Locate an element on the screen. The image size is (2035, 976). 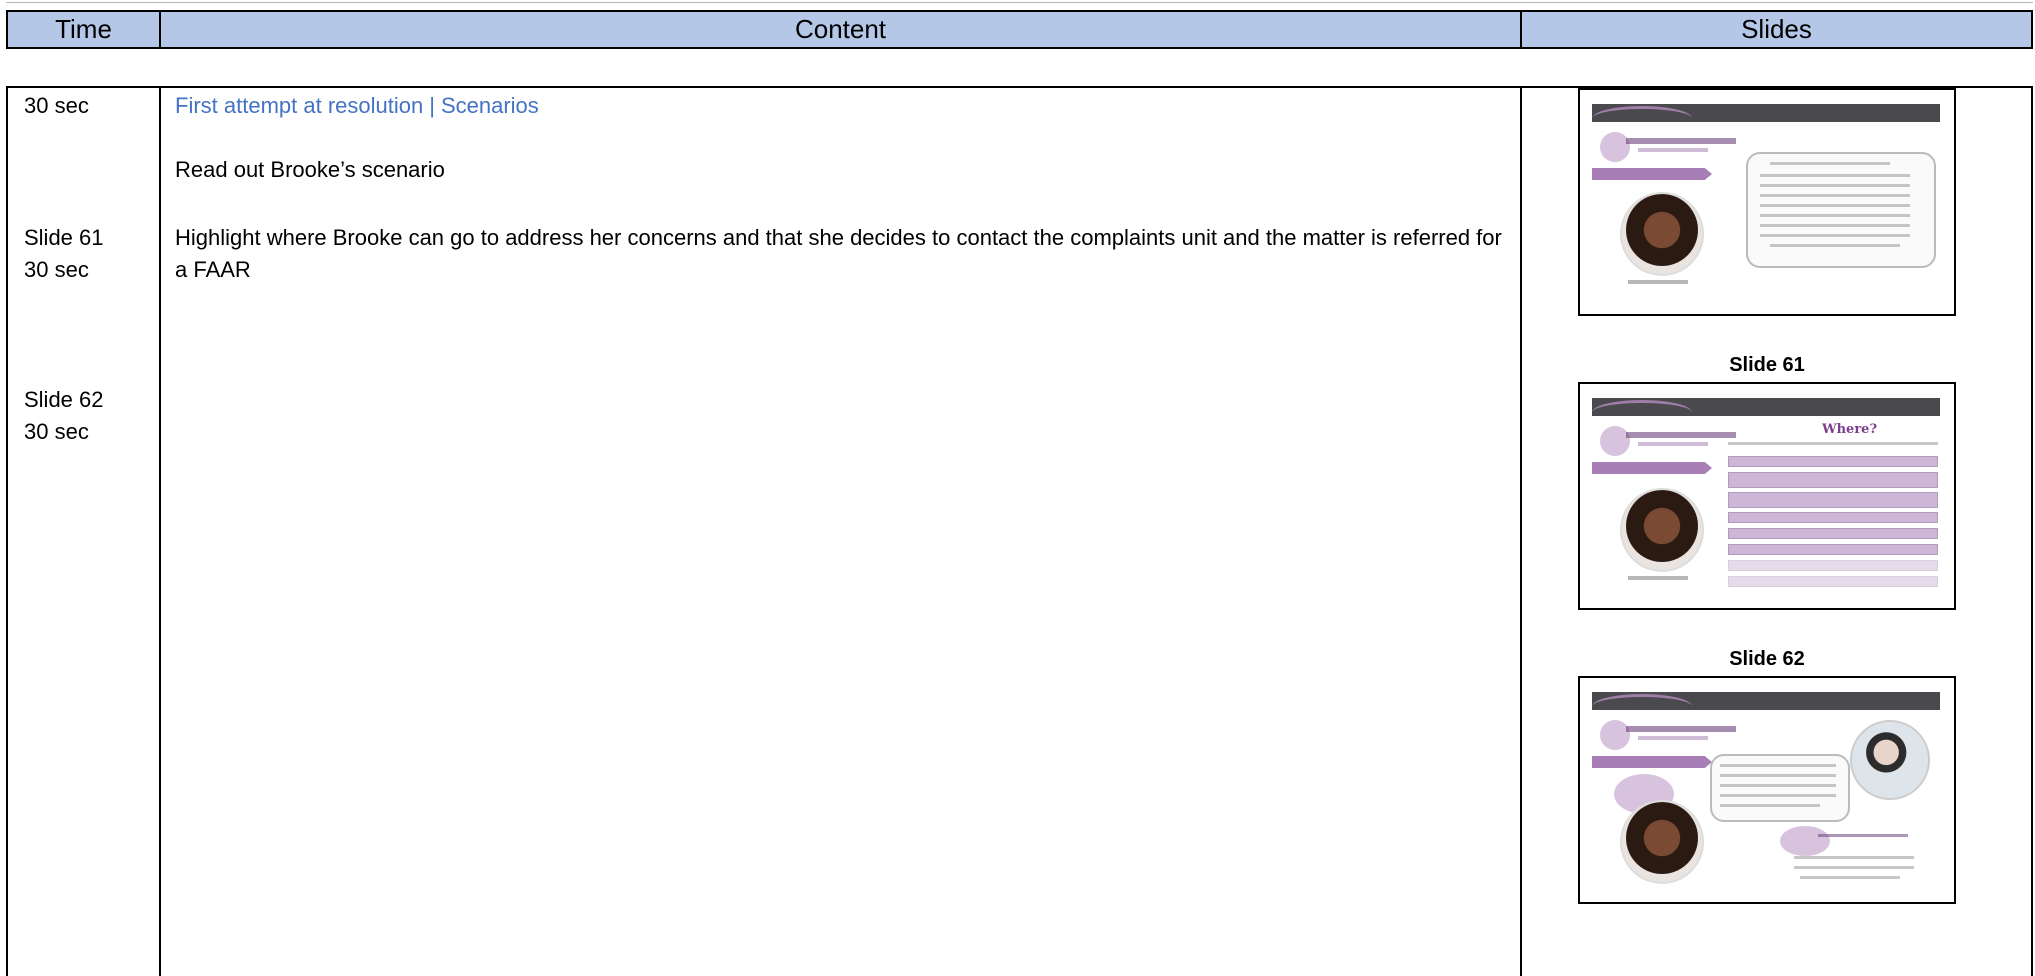
time-entry: Slide 61 is located at coordinates (64, 237).